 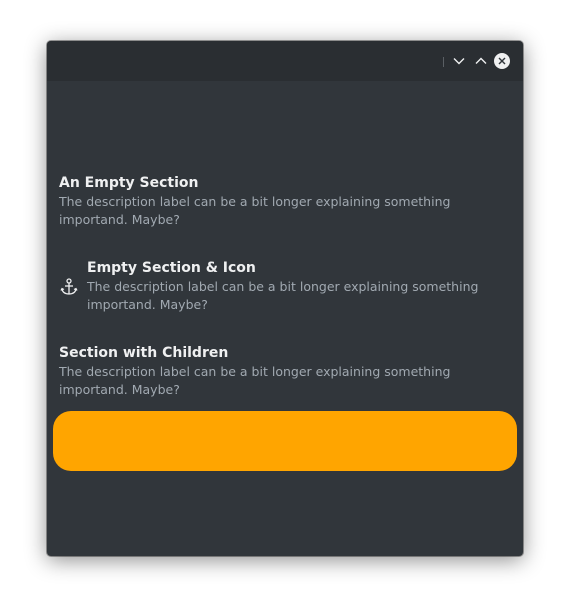 I want to click on minimize-button, so click(x=459, y=61).